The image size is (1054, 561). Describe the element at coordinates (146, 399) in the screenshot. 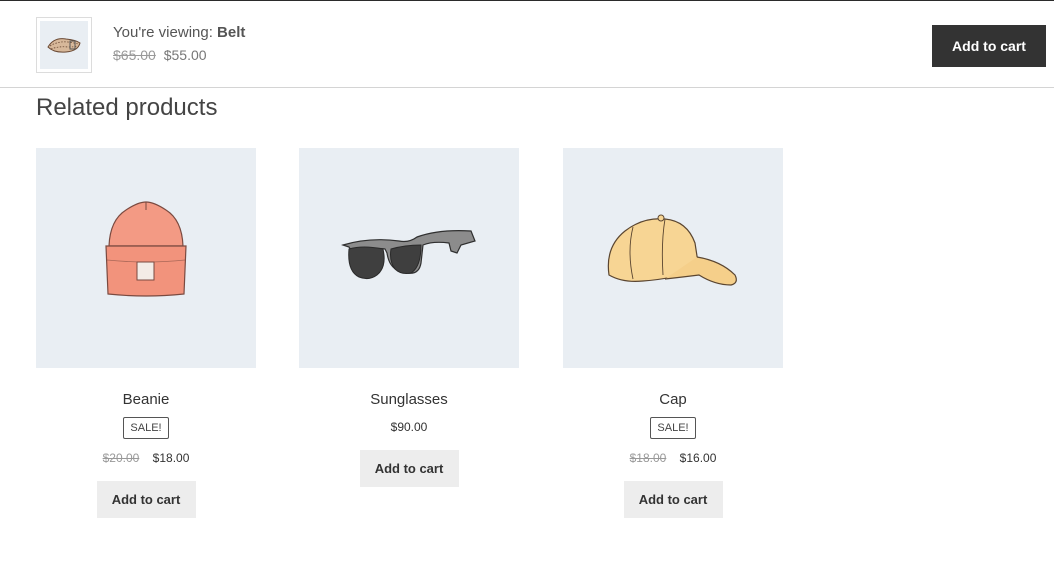

I see `product-name-beanie: Beanie` at that location.